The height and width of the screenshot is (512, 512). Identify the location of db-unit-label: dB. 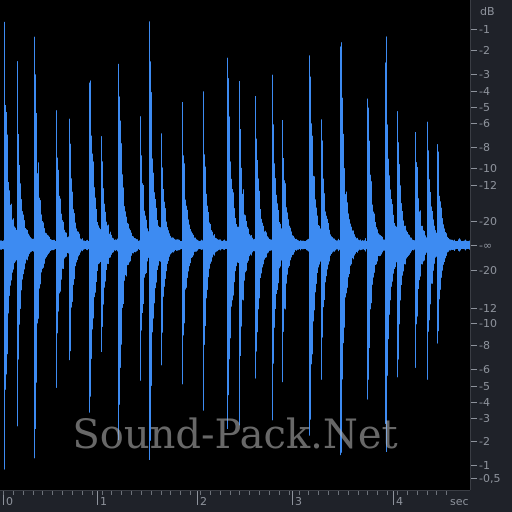
(487, 11).